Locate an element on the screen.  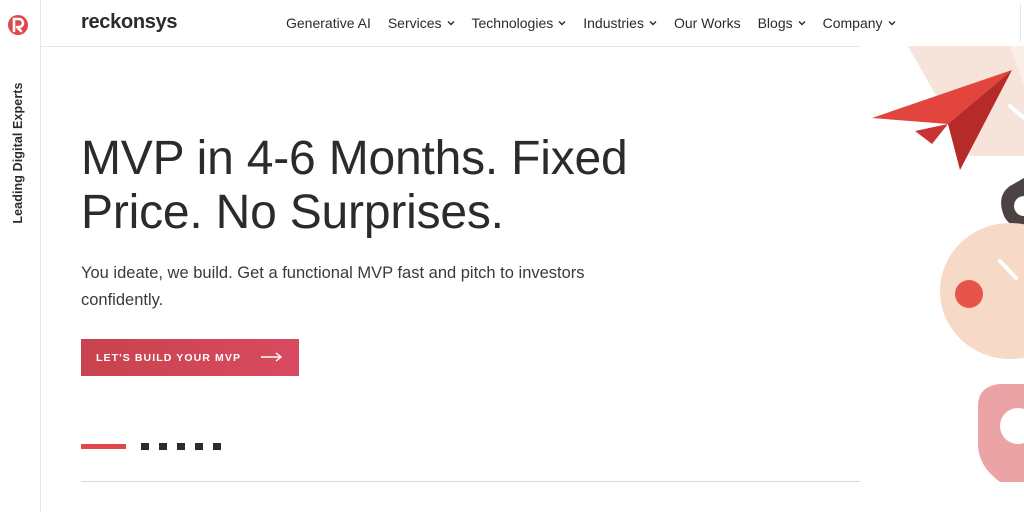
nav-item-company: Company is located at coordinates (859, 23).